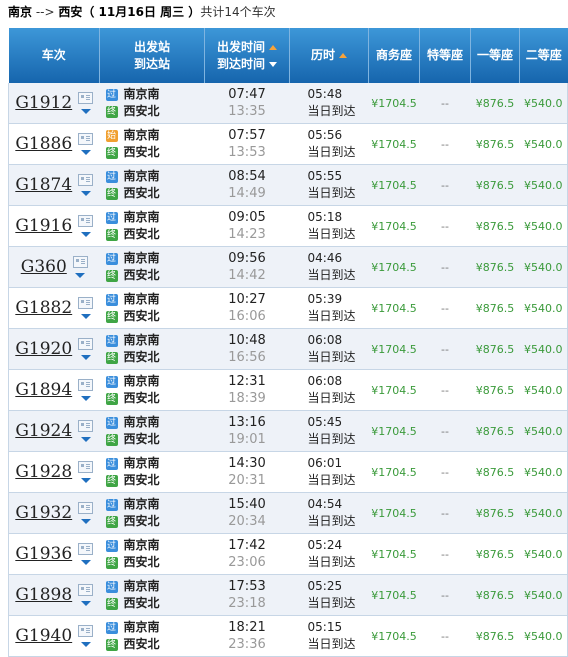 Image resolution: width=568 pixels, height=657 pixels. What do you see at coordinates (43, 636) in the screenshot?
I see `train-number-link: G1940` at bounding box center [43, 636].